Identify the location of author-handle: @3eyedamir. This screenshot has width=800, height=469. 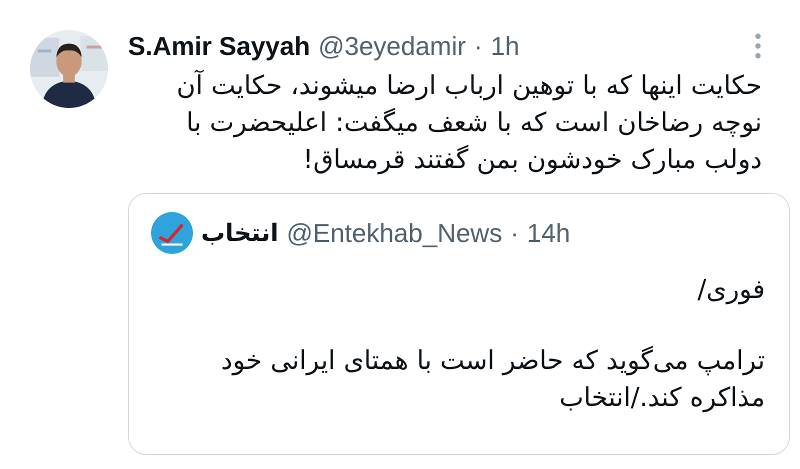
(392, 46).